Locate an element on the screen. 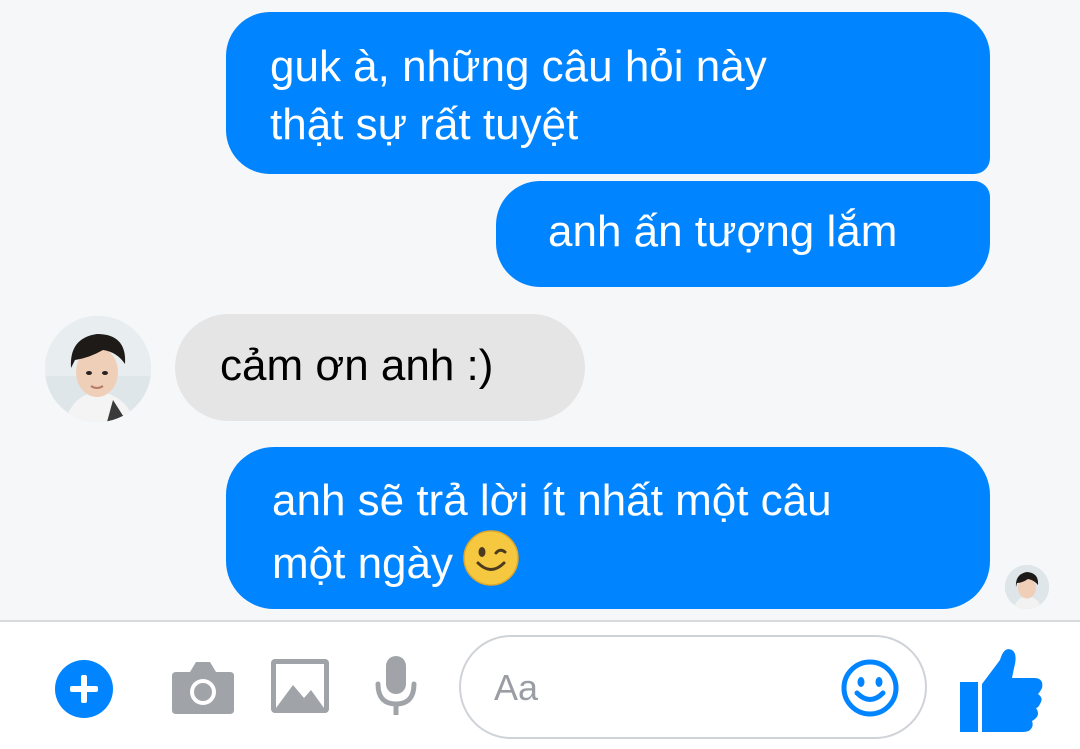 The height and width of the screenshot is (749, 1080). camera-icon is located at coordinates (203, 686).